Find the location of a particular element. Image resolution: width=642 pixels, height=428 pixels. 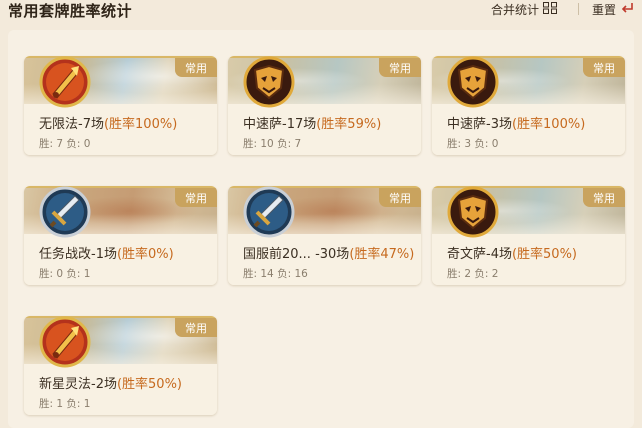

merge-stats-button: 合并统计 is located at coordinates (524, 9).